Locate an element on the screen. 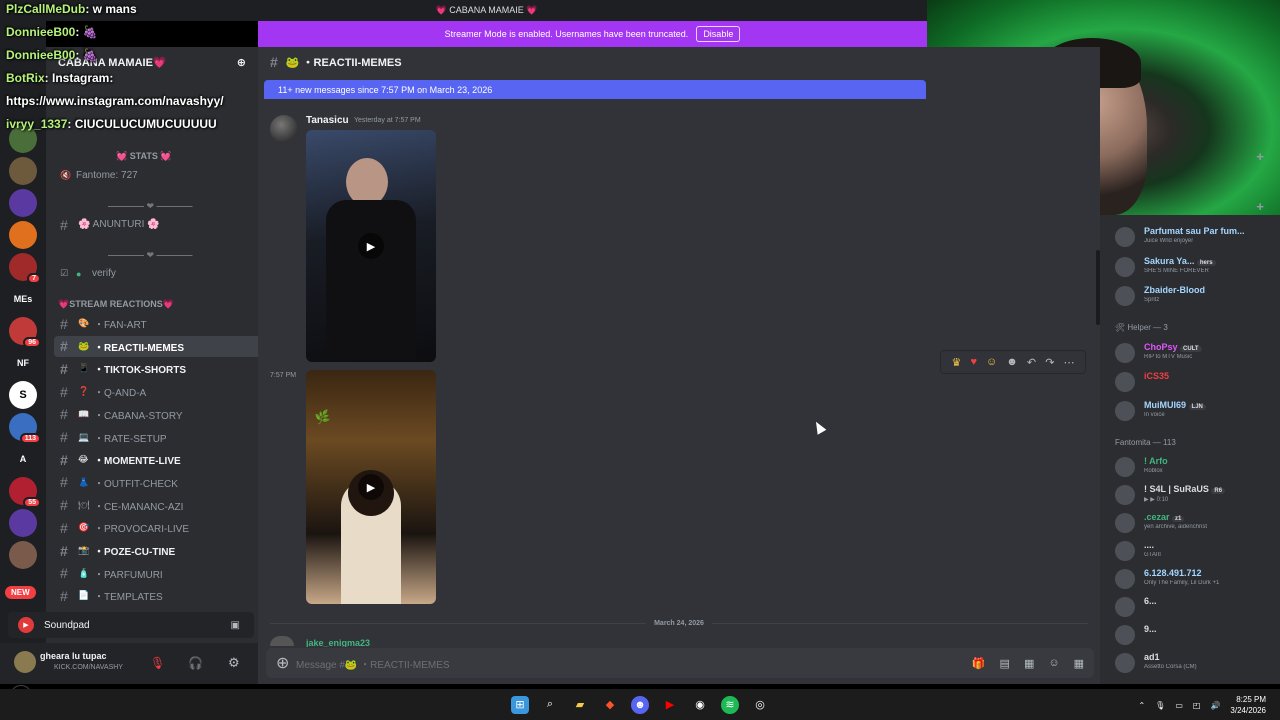  member-item: Sakura Ya... hers SHE'S MINE FOREVER is located at coordinates (1197, 268).